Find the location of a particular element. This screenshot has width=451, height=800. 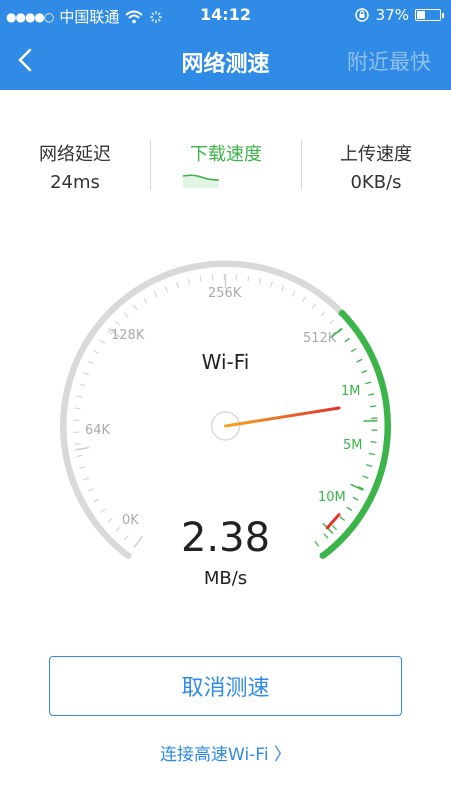

scale-label-512k: 512K is located at coordinates (320, 338).